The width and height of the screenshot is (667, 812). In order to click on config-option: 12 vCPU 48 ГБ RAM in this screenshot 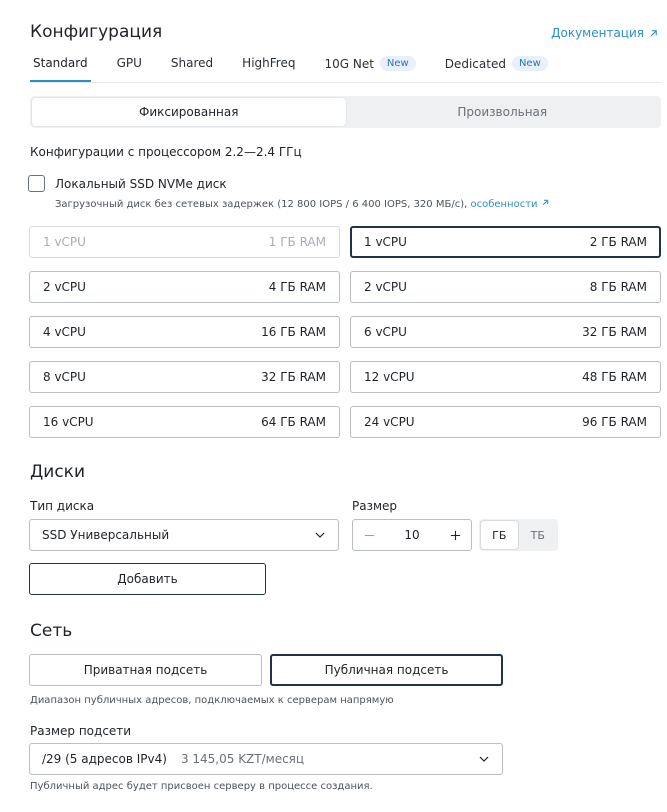, I will do `click(505, 377)`.